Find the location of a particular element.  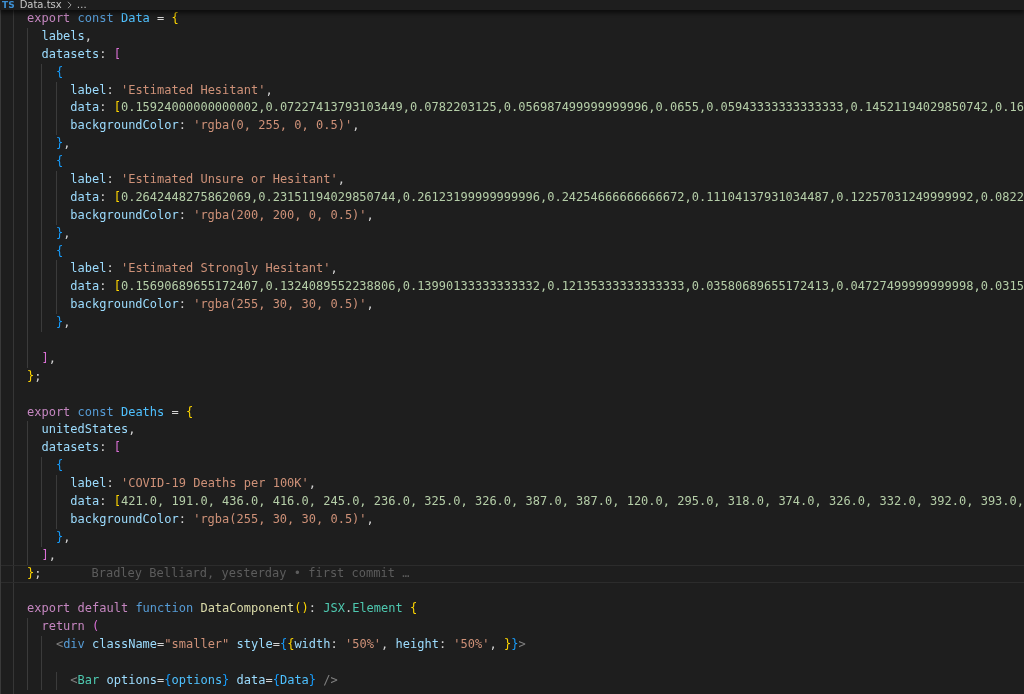

code-line: data: [0.15690689655172407,0.1324089552238806,0.13990133333333332,0.12135333333333333,0.03580689655172413,0.04727499999999998,0.0315 is located at coordinates (546, 287).